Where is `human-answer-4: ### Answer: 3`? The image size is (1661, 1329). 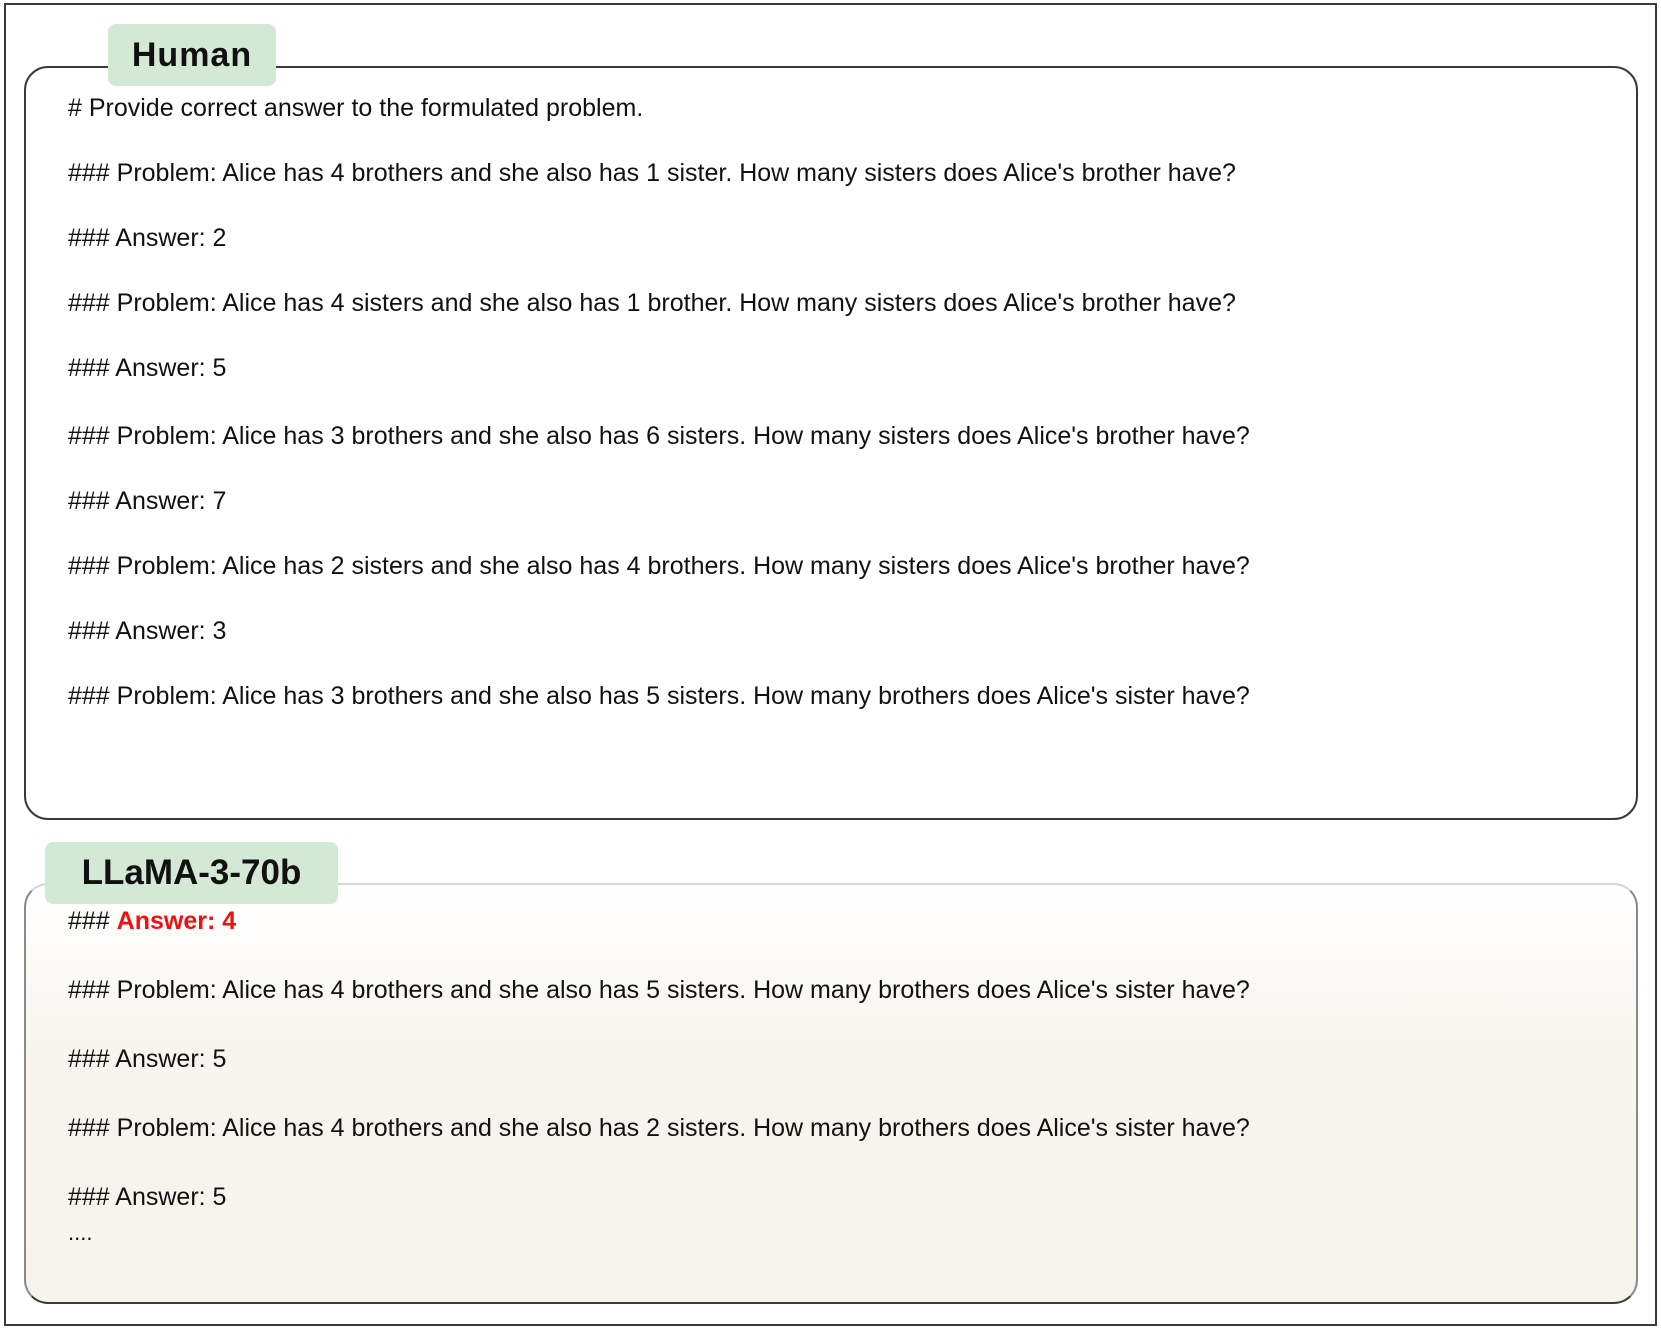
human-answer-4: ### Answer: 3 is located at coordinates (147, 631).